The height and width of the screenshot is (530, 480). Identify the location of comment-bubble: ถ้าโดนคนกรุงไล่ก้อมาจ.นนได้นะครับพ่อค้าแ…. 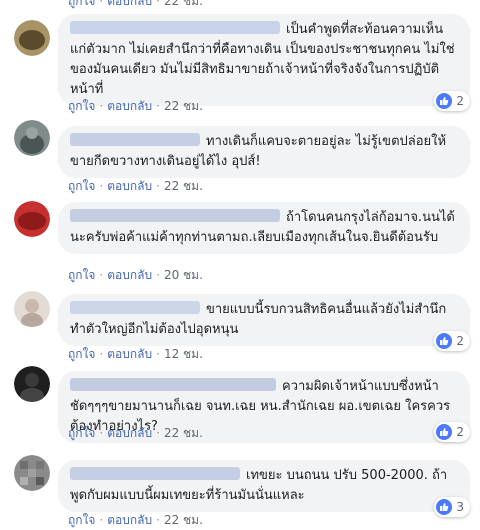
(264, 228).